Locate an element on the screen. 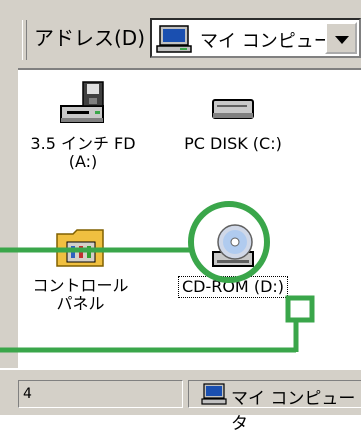  address-dropdown-button is located at coordinates (341, 38).